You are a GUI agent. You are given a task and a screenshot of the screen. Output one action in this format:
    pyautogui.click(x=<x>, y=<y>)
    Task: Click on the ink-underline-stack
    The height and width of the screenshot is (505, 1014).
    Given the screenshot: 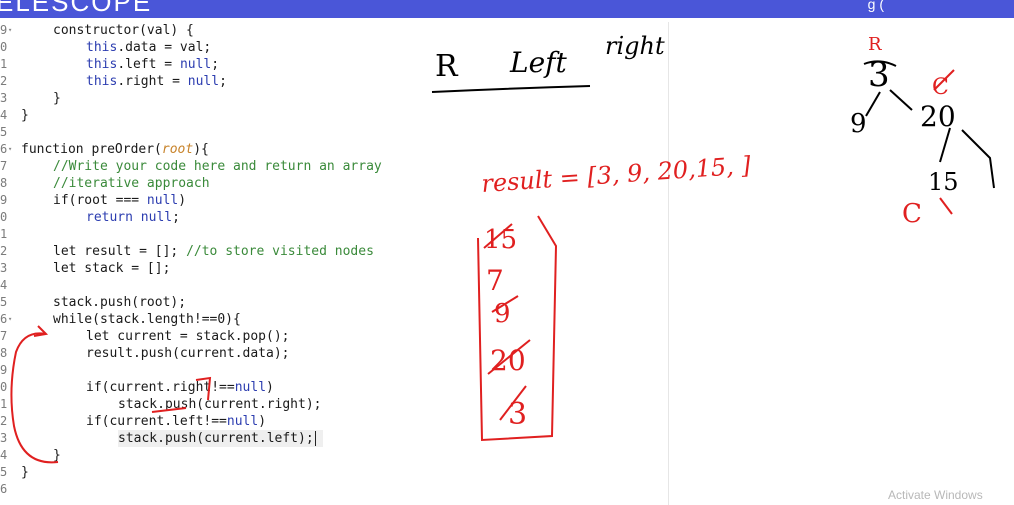 What is the action you would take?
    pyautogui.click(x=169, y=410)
    